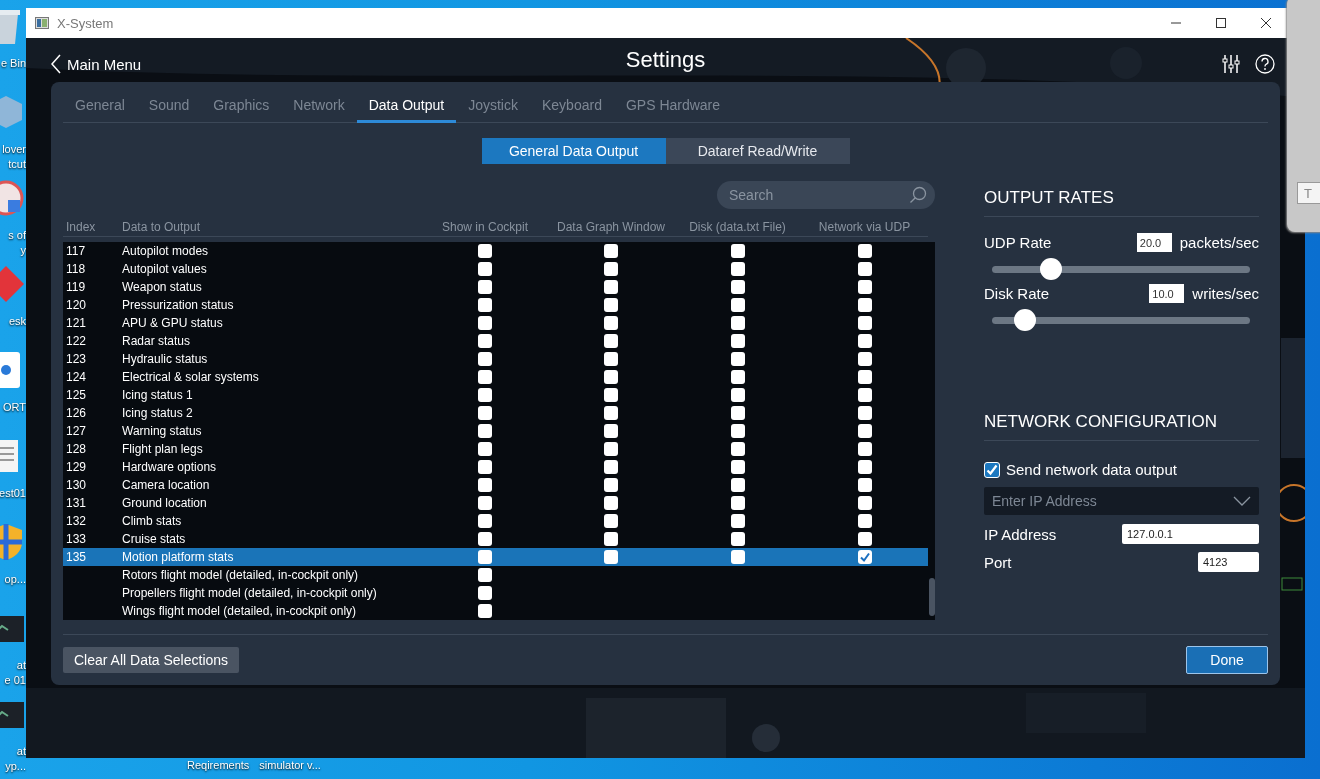 The image size is (1320, 779). I want to click on segment-tab: General Data Output, so click(573, 151).